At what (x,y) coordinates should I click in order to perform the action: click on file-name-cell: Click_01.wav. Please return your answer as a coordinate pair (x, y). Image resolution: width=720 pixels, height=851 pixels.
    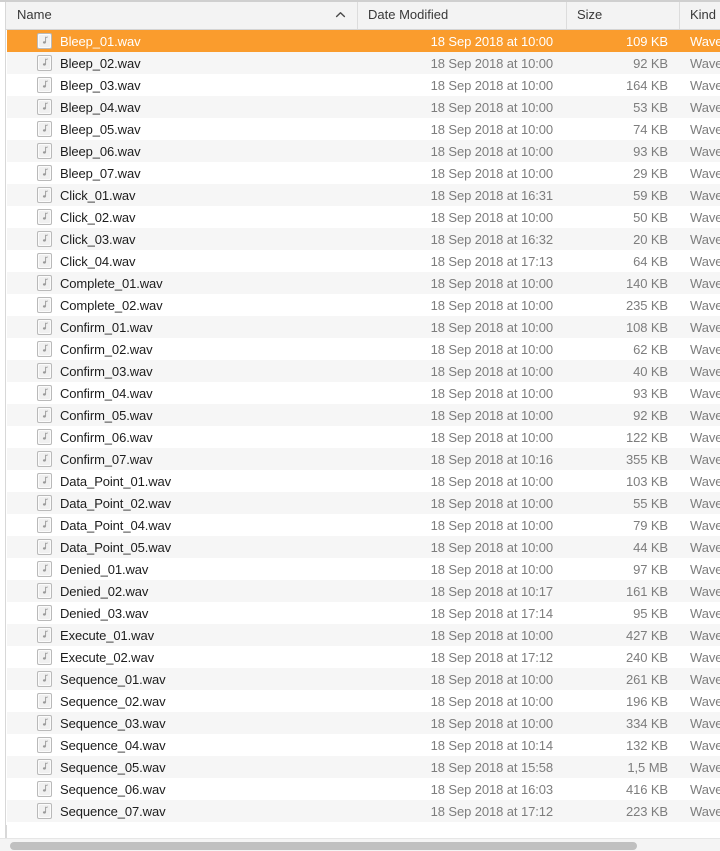
    Looking at the image, I should click on (182, 195).